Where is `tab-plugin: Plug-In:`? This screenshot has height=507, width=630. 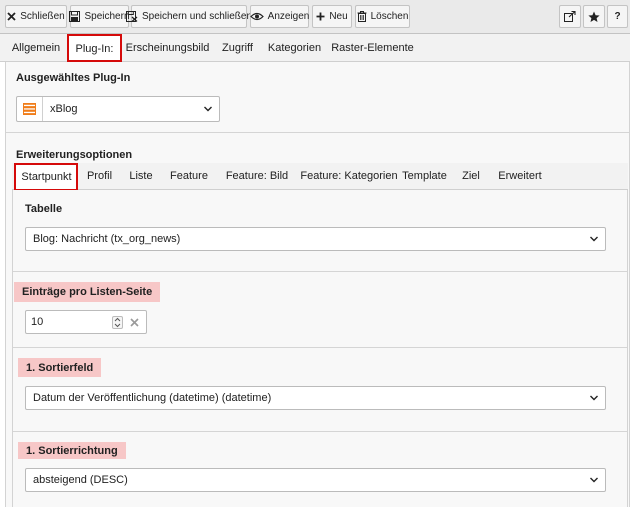
tab-plugin: Plug-In: is located at coordinates (94, 49).